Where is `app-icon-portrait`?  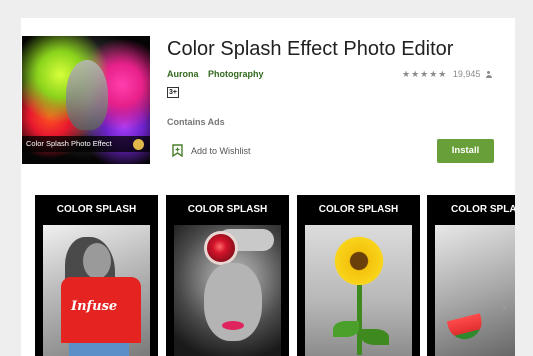 app-icon-portrait is located at coordinates (87, 95).